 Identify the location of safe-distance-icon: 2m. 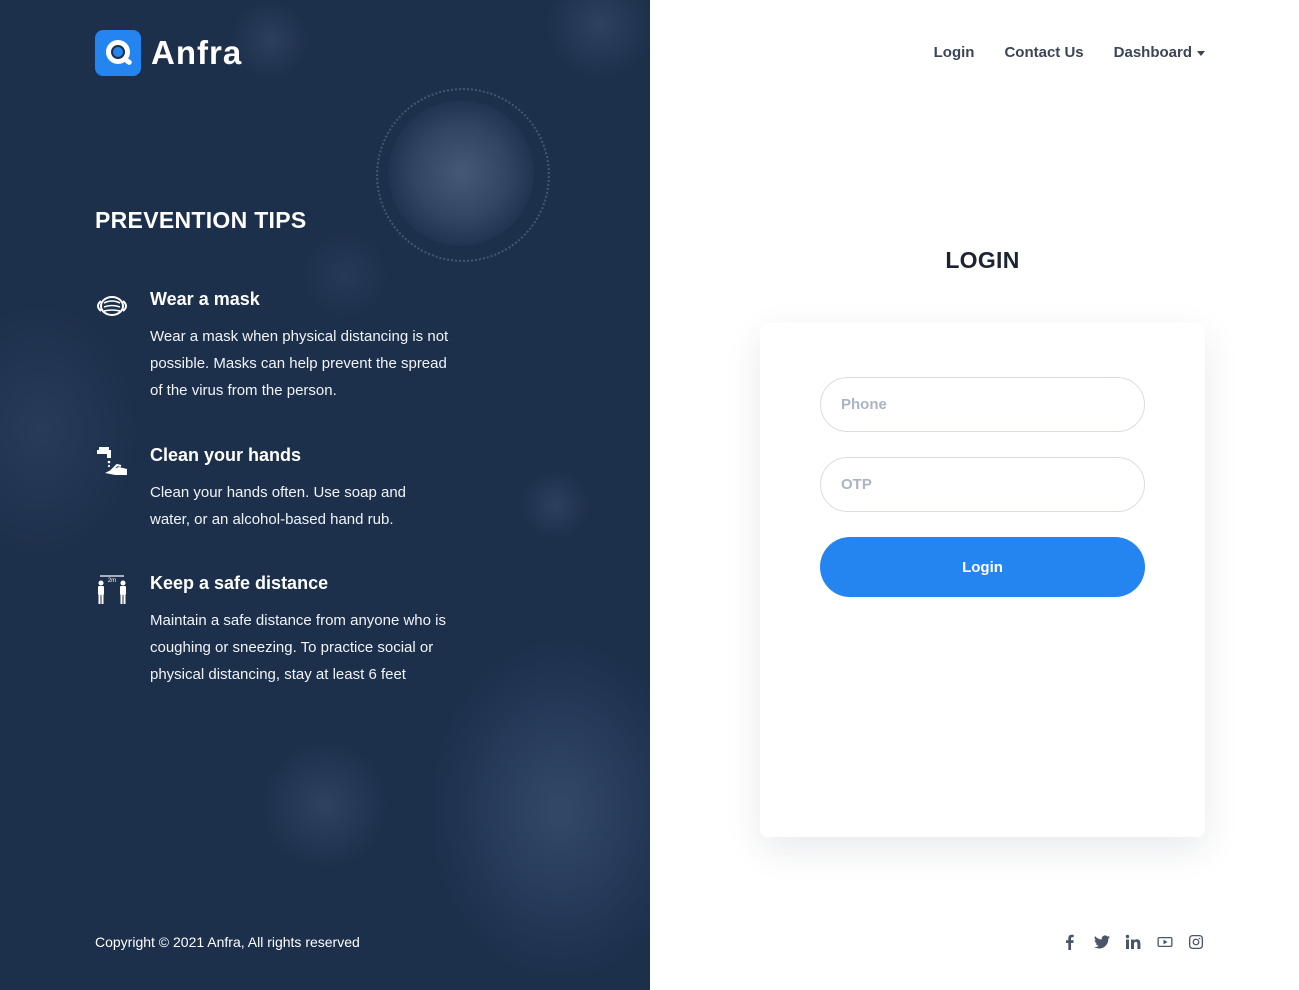
(112, 590).